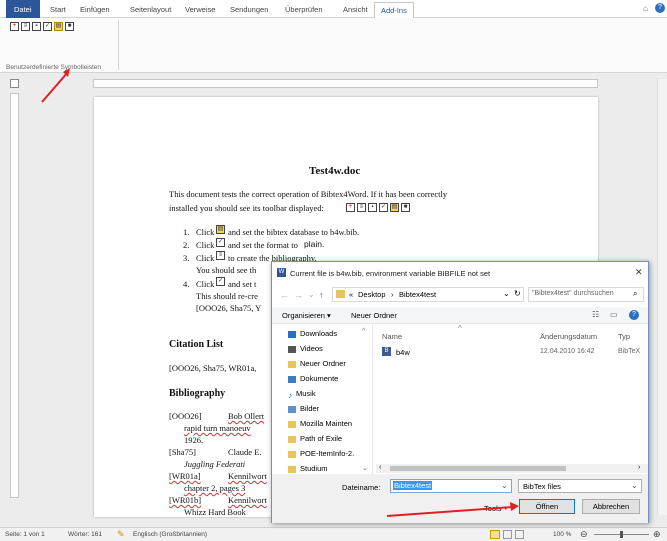 The width and height of the screenshot is (667, 541). I want to click on bibtex4word-toolbar: + ≡ ▪ ✓ ▤ ■, so click(42, 26).